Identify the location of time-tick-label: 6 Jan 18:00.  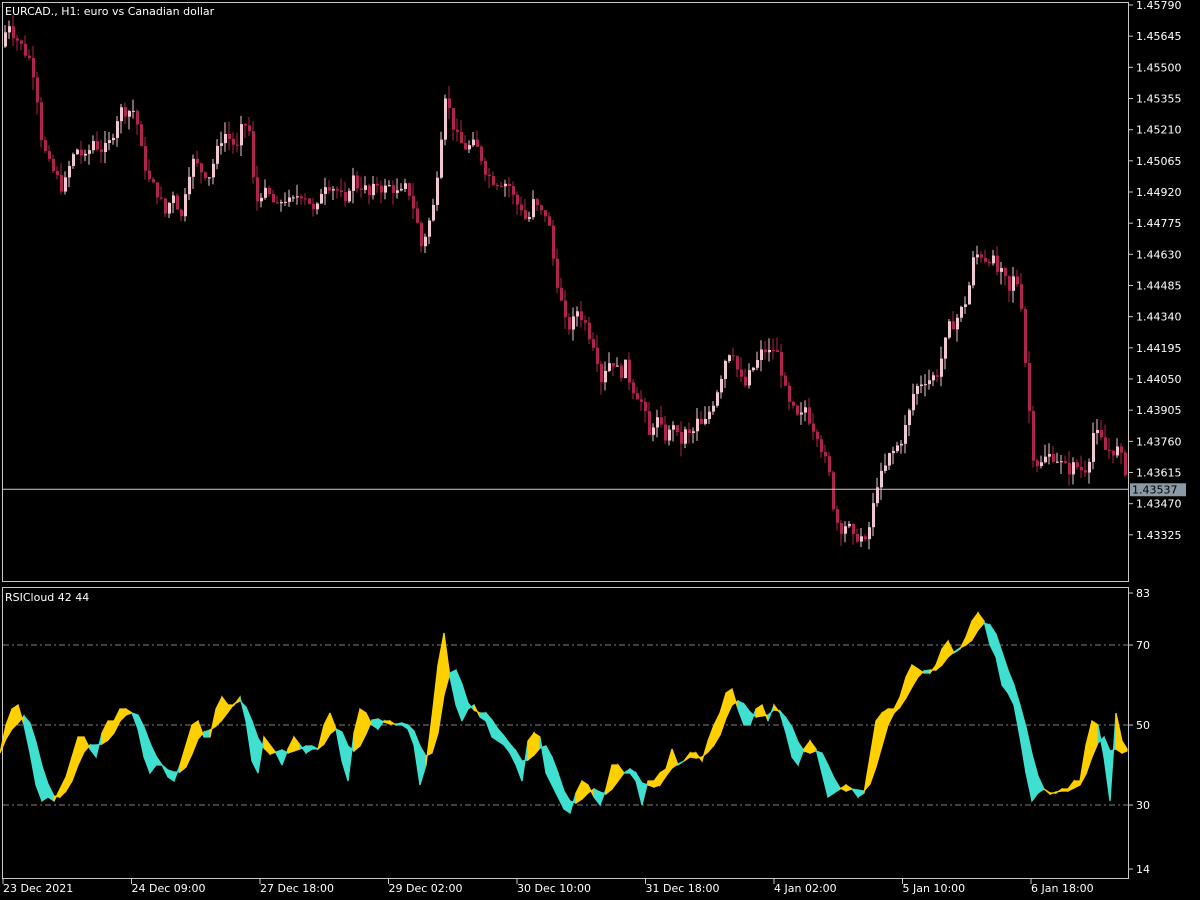
(1062, 888).